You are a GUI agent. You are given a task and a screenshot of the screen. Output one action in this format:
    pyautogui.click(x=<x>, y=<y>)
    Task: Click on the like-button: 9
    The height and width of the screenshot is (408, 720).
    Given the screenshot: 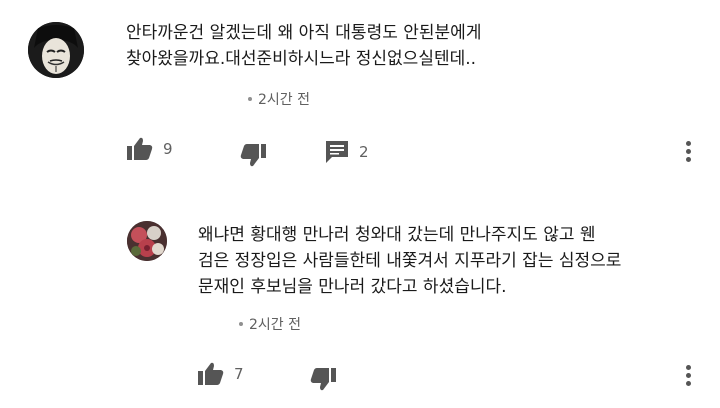 What is the action you would take?
    pyautogui.click(x=150, y=149)
    